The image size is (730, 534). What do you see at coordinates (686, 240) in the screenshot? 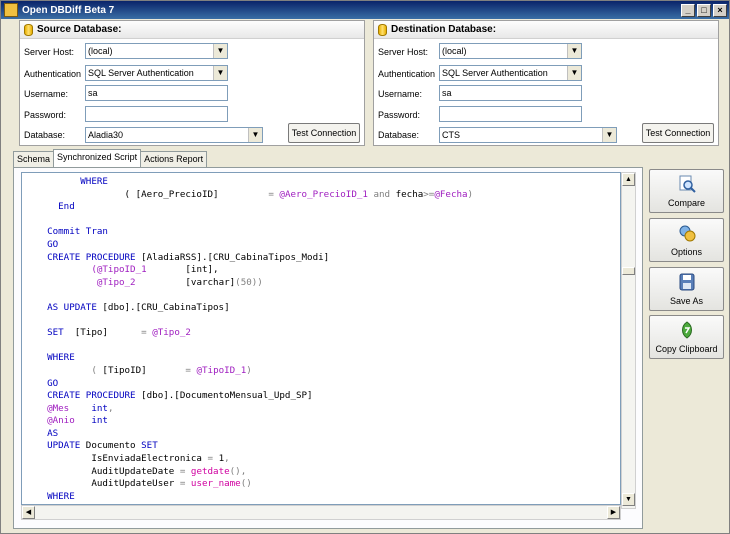
I see `options-button: Options` at bounding box center [686, 240].